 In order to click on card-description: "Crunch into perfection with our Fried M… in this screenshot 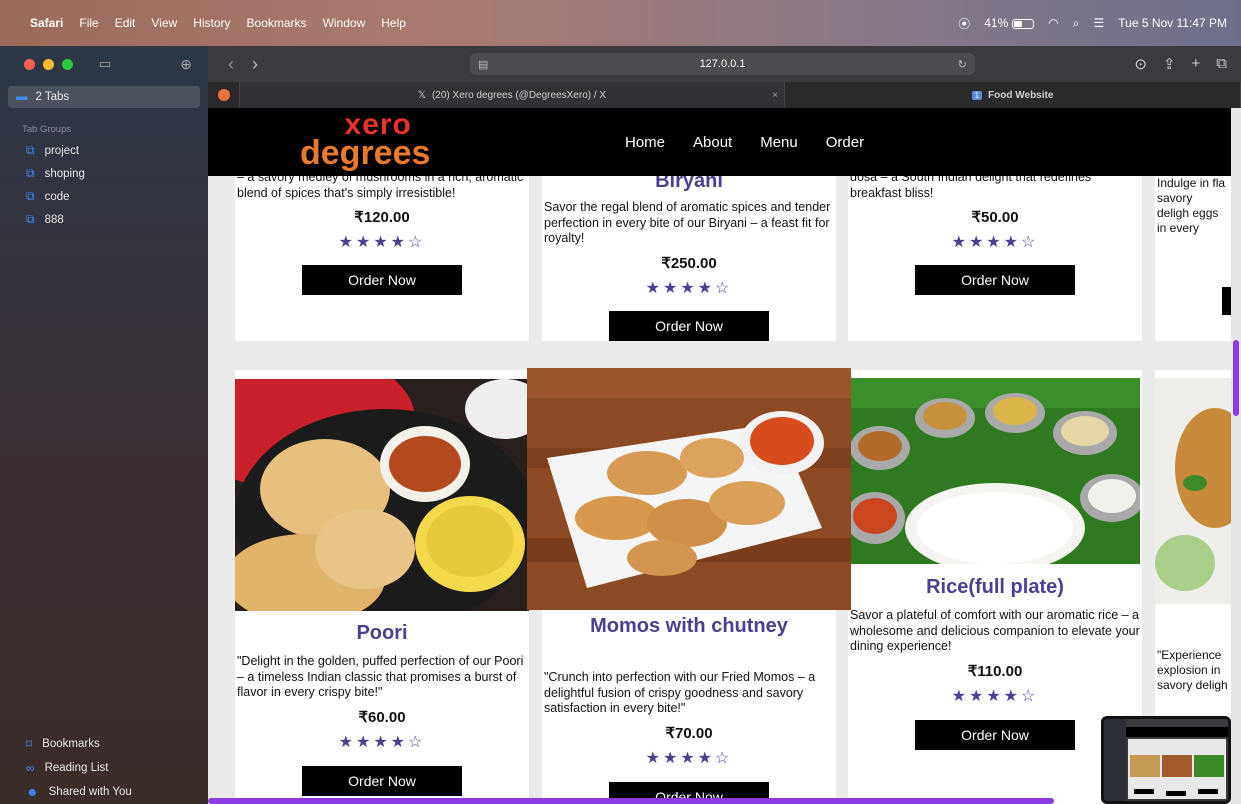, I will do `click(680, 693)`.